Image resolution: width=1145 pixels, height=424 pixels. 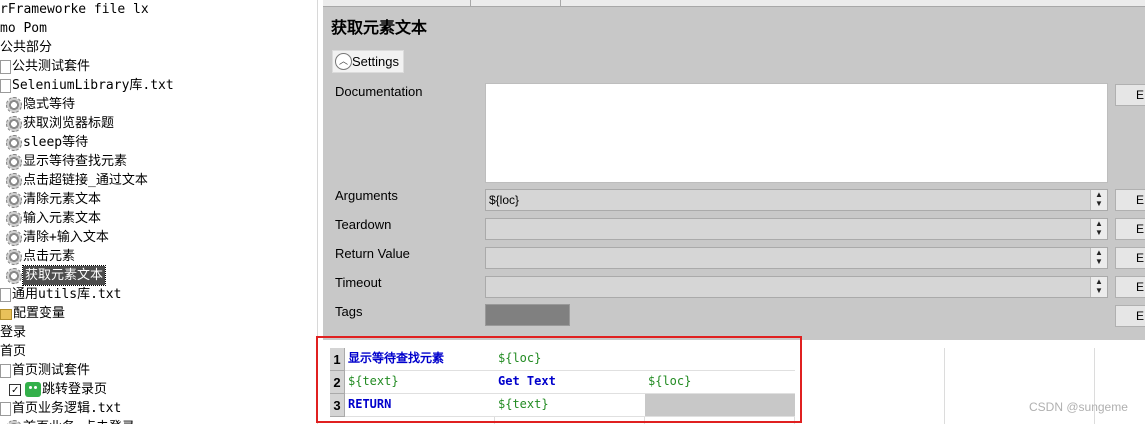 I want to click on tree-item-label: 点击超链接_通过文本, so click(x=85, y=180).